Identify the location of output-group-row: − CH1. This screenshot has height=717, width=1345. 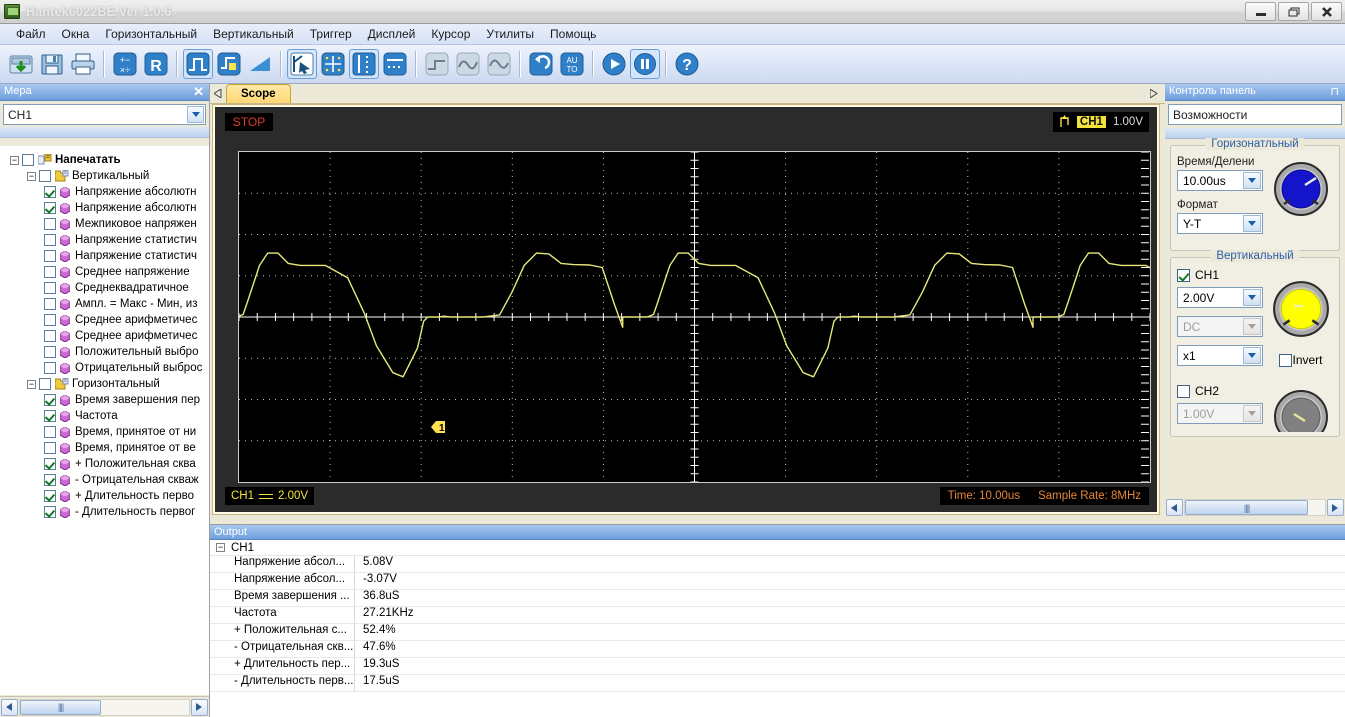
(777, 548).